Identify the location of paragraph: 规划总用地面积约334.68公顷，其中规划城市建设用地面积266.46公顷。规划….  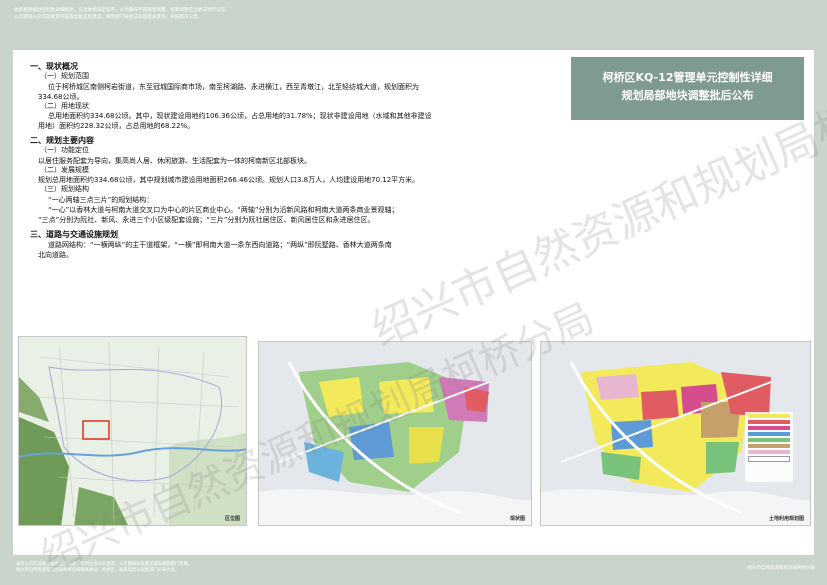
(229, 180).